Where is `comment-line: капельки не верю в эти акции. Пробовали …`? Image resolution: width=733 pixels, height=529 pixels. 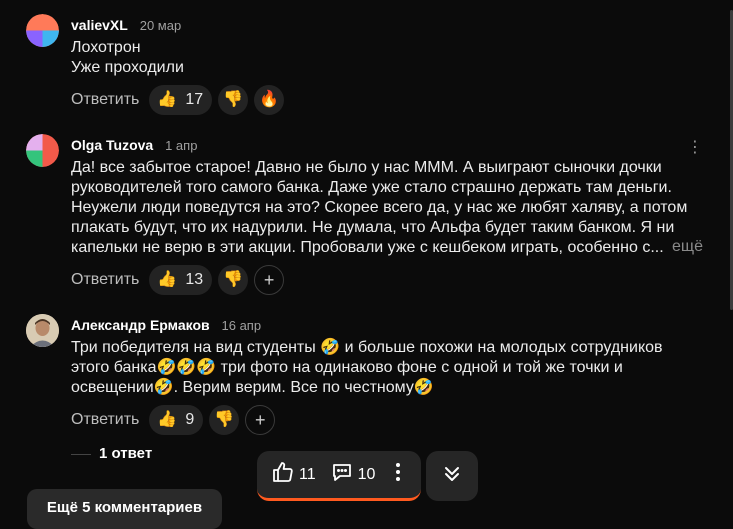 comment-line: капельки не верю в эти акции. Пробовали … is located at coordinates (367, 247).